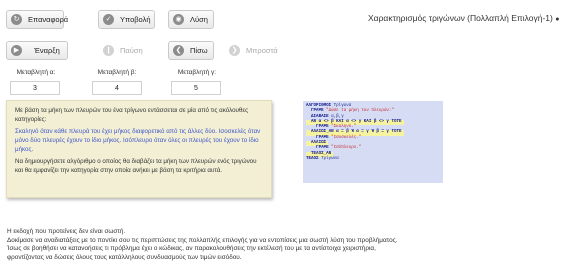  I want to click on code-line-2-keyword: ΓΡΑΨΕ, so click(315, 111).